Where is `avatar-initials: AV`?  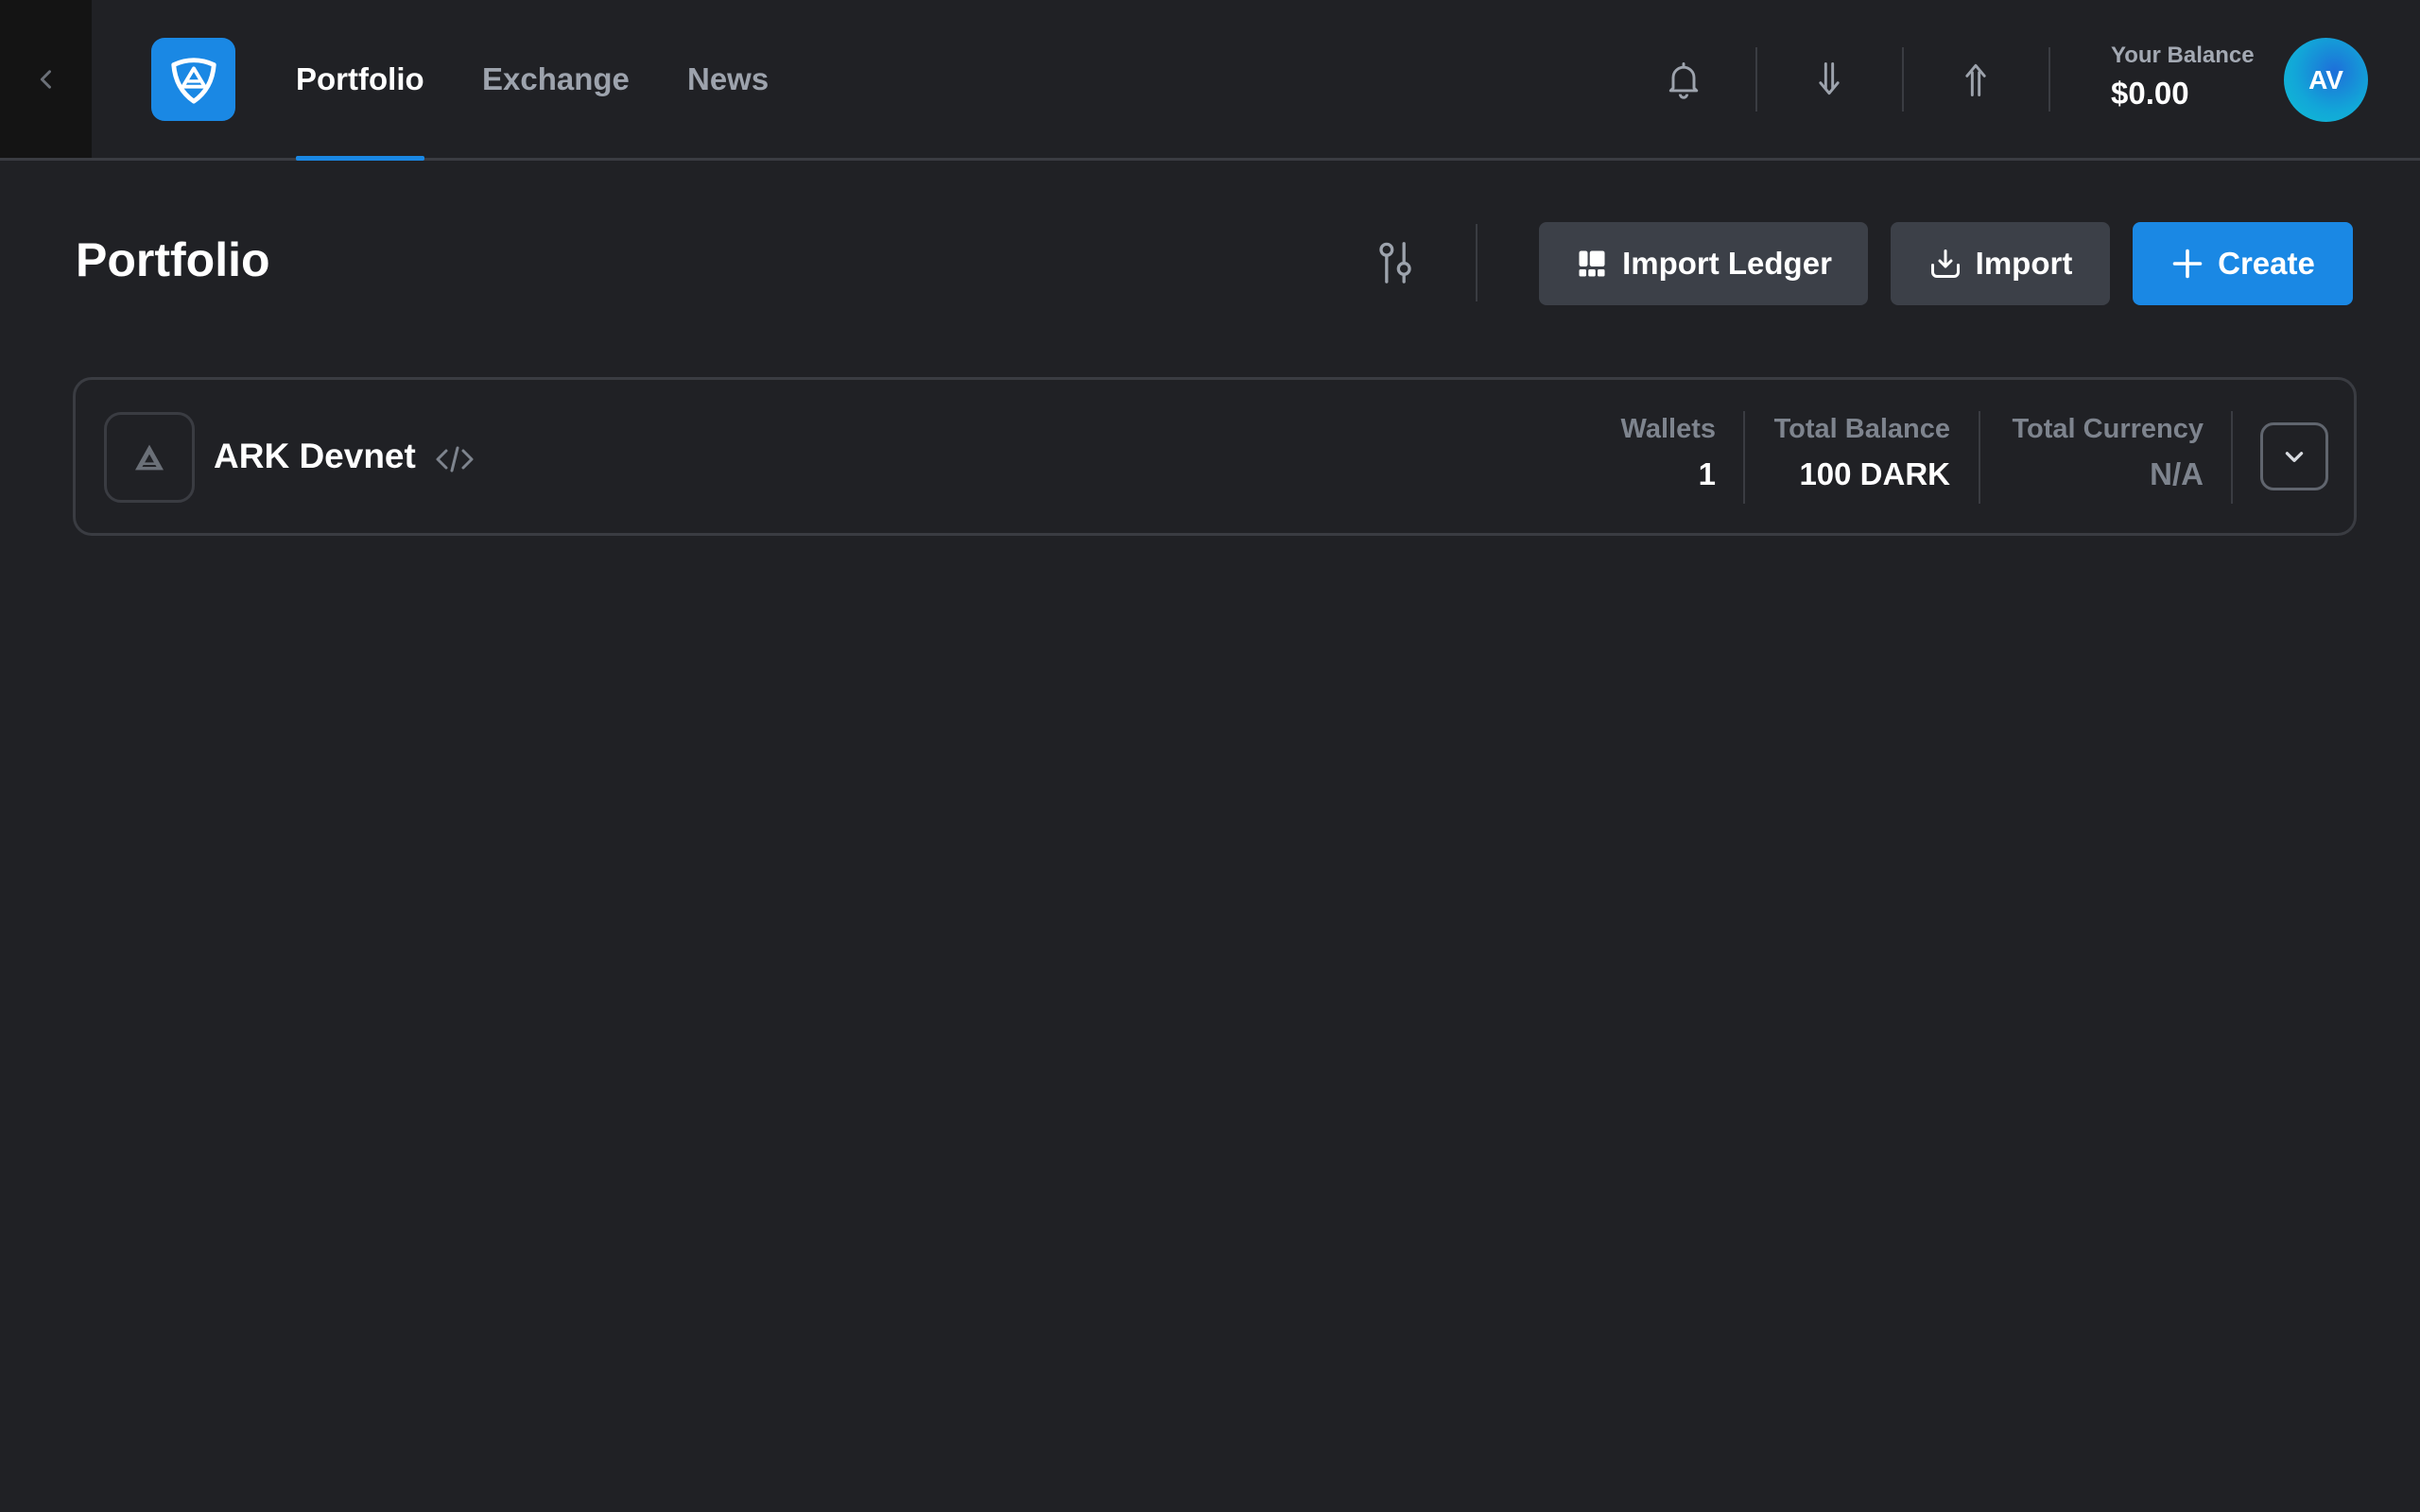
avatar-initials: AV is located at coordinates (2325, 79).